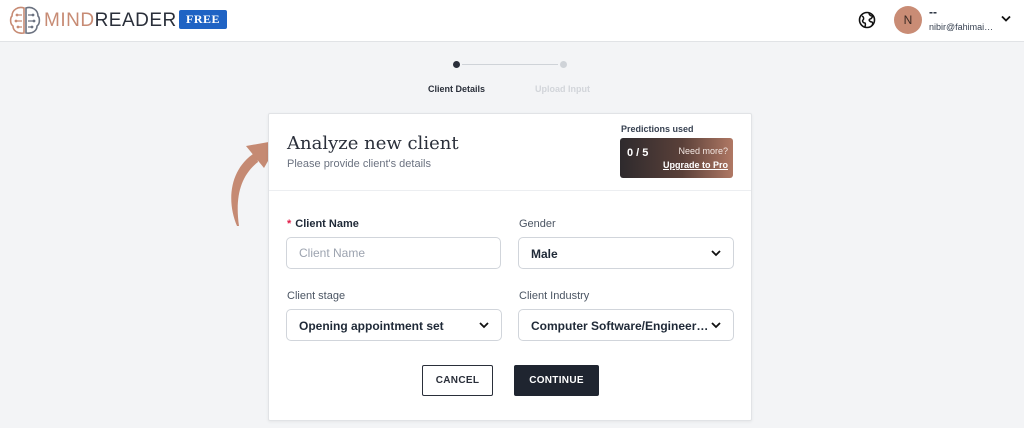  Describe the element at coordinates (289, 224) in the screenshot. I see `required-mark: *` at that location.